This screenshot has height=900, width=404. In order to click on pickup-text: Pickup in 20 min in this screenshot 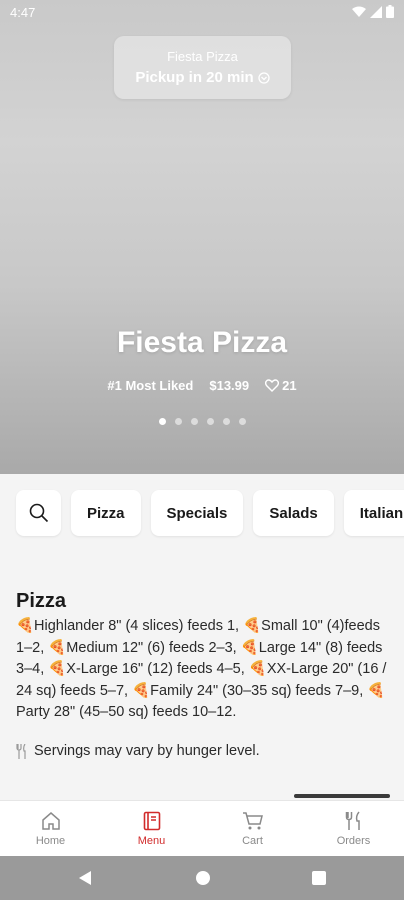, I will do `click(194, 77)`.